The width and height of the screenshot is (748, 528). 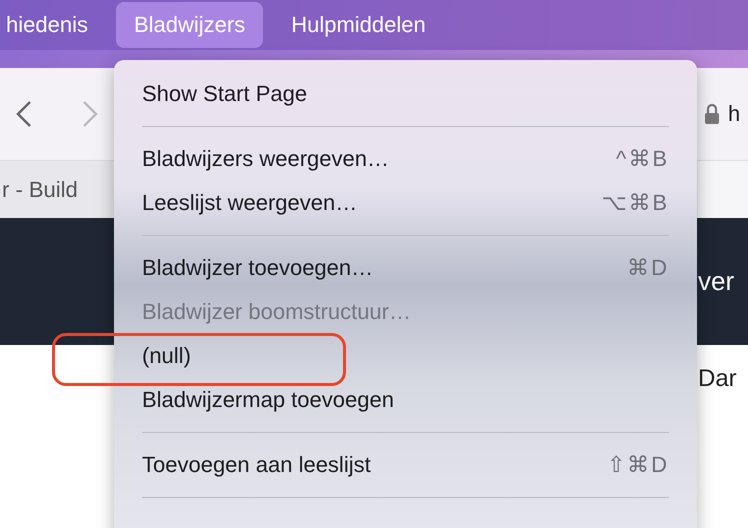 I want to click on tab-title: r - Build, so click(x=40, y=189).